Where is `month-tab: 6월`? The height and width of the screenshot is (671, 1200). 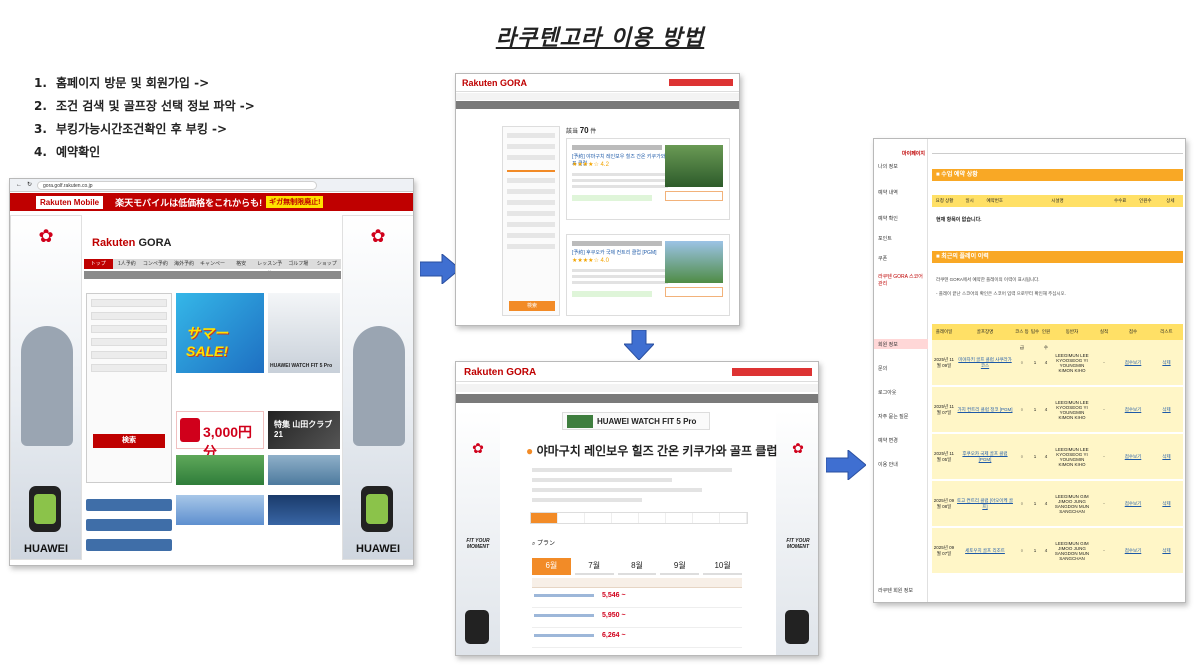
month-tab: 6월 is located at coordinates (551, 566).